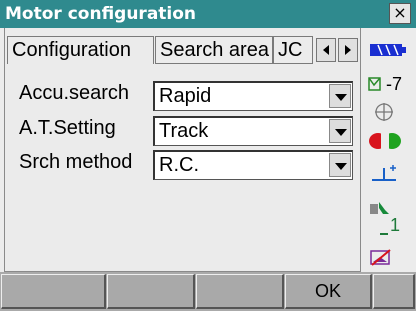 This screenshot has height=311, width=416. I want to click on no-signal-icon, so click(380, 257).